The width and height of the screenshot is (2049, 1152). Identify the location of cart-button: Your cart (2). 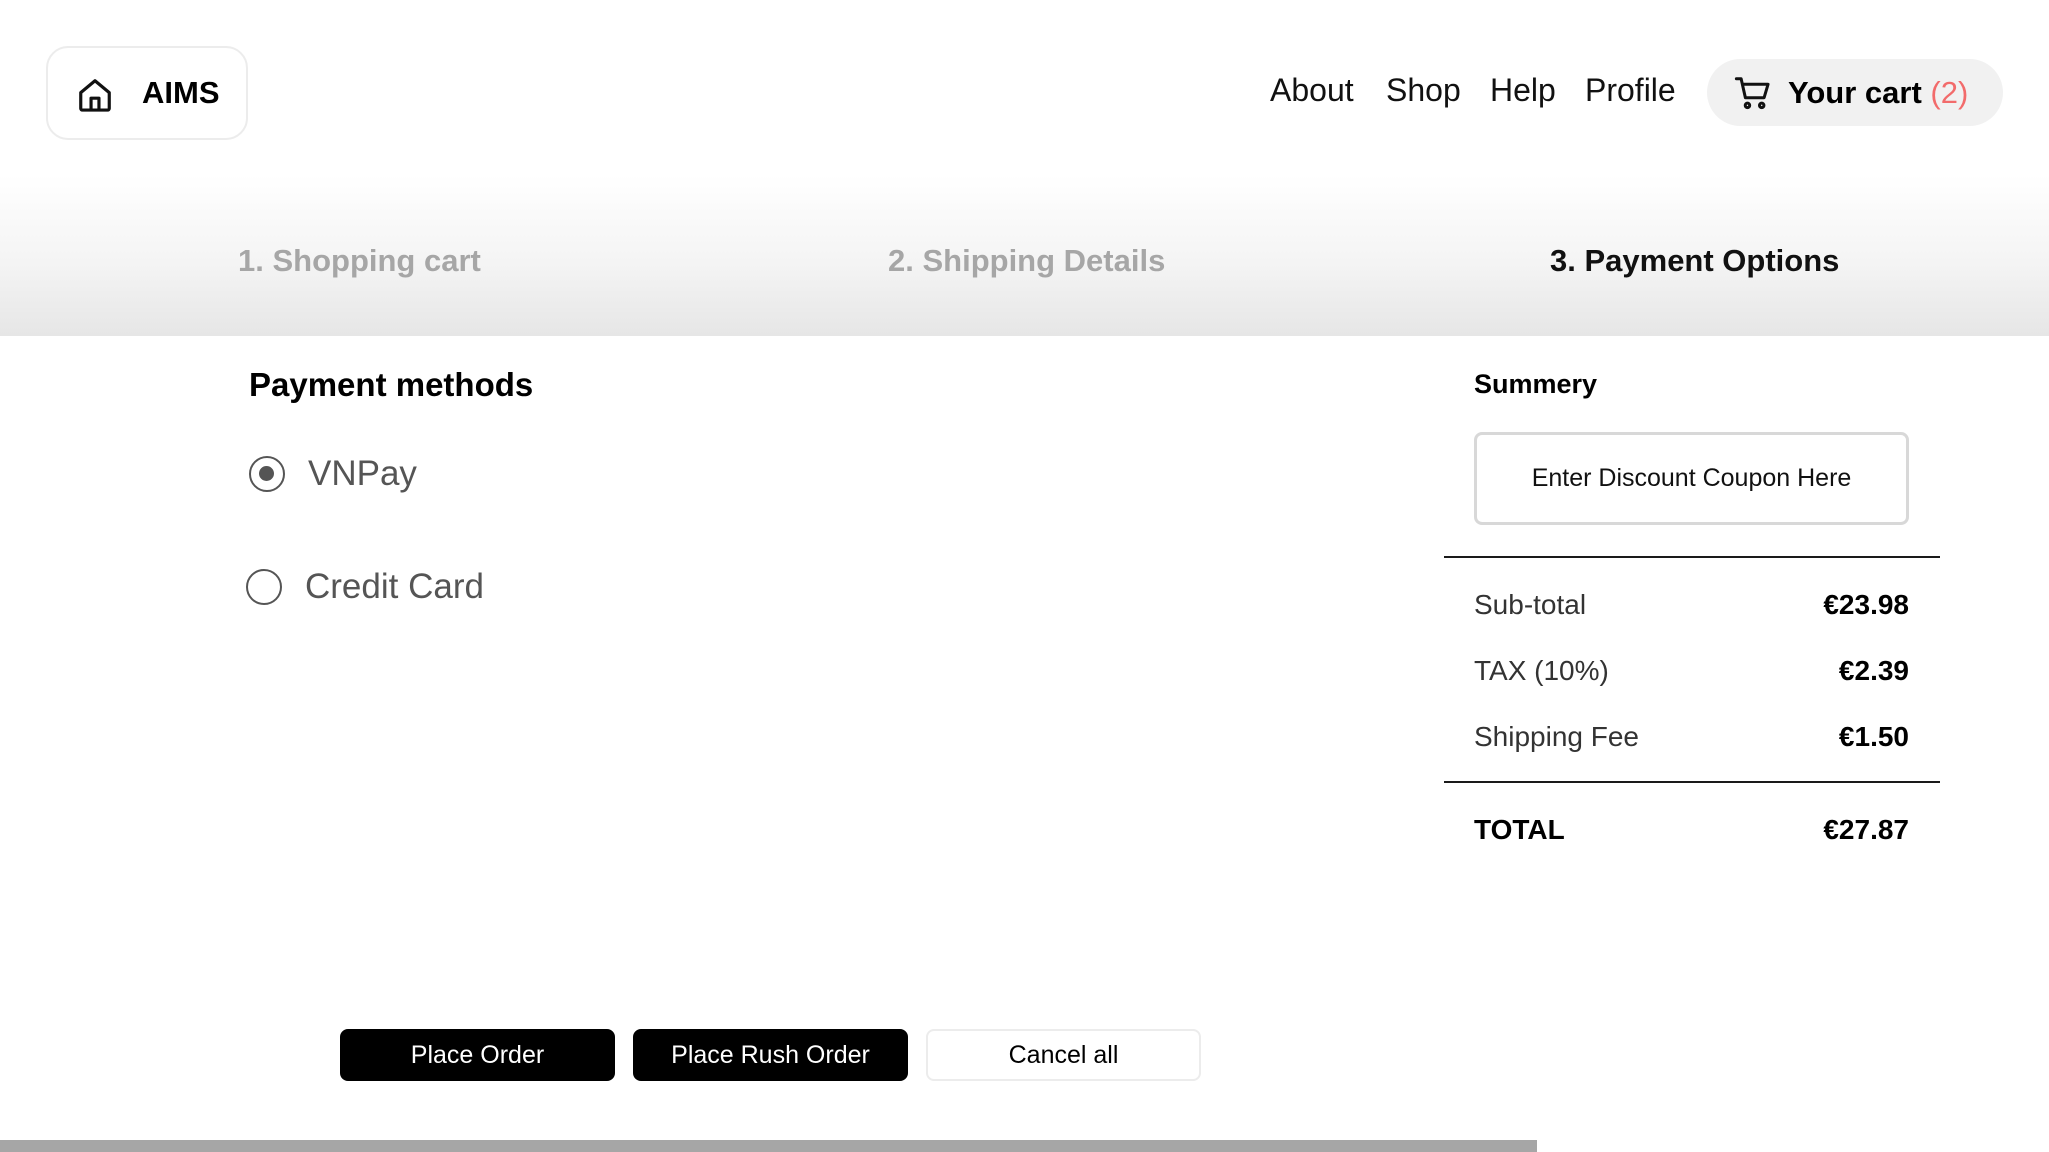
(1855, 92).